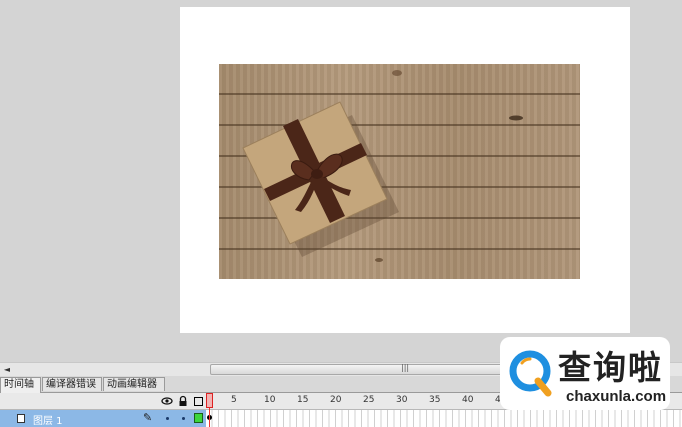 This screenshot has height=427, width=682. Describe the element at coordinates (209, 400) in the screenshot. I see `playhead` at that location.